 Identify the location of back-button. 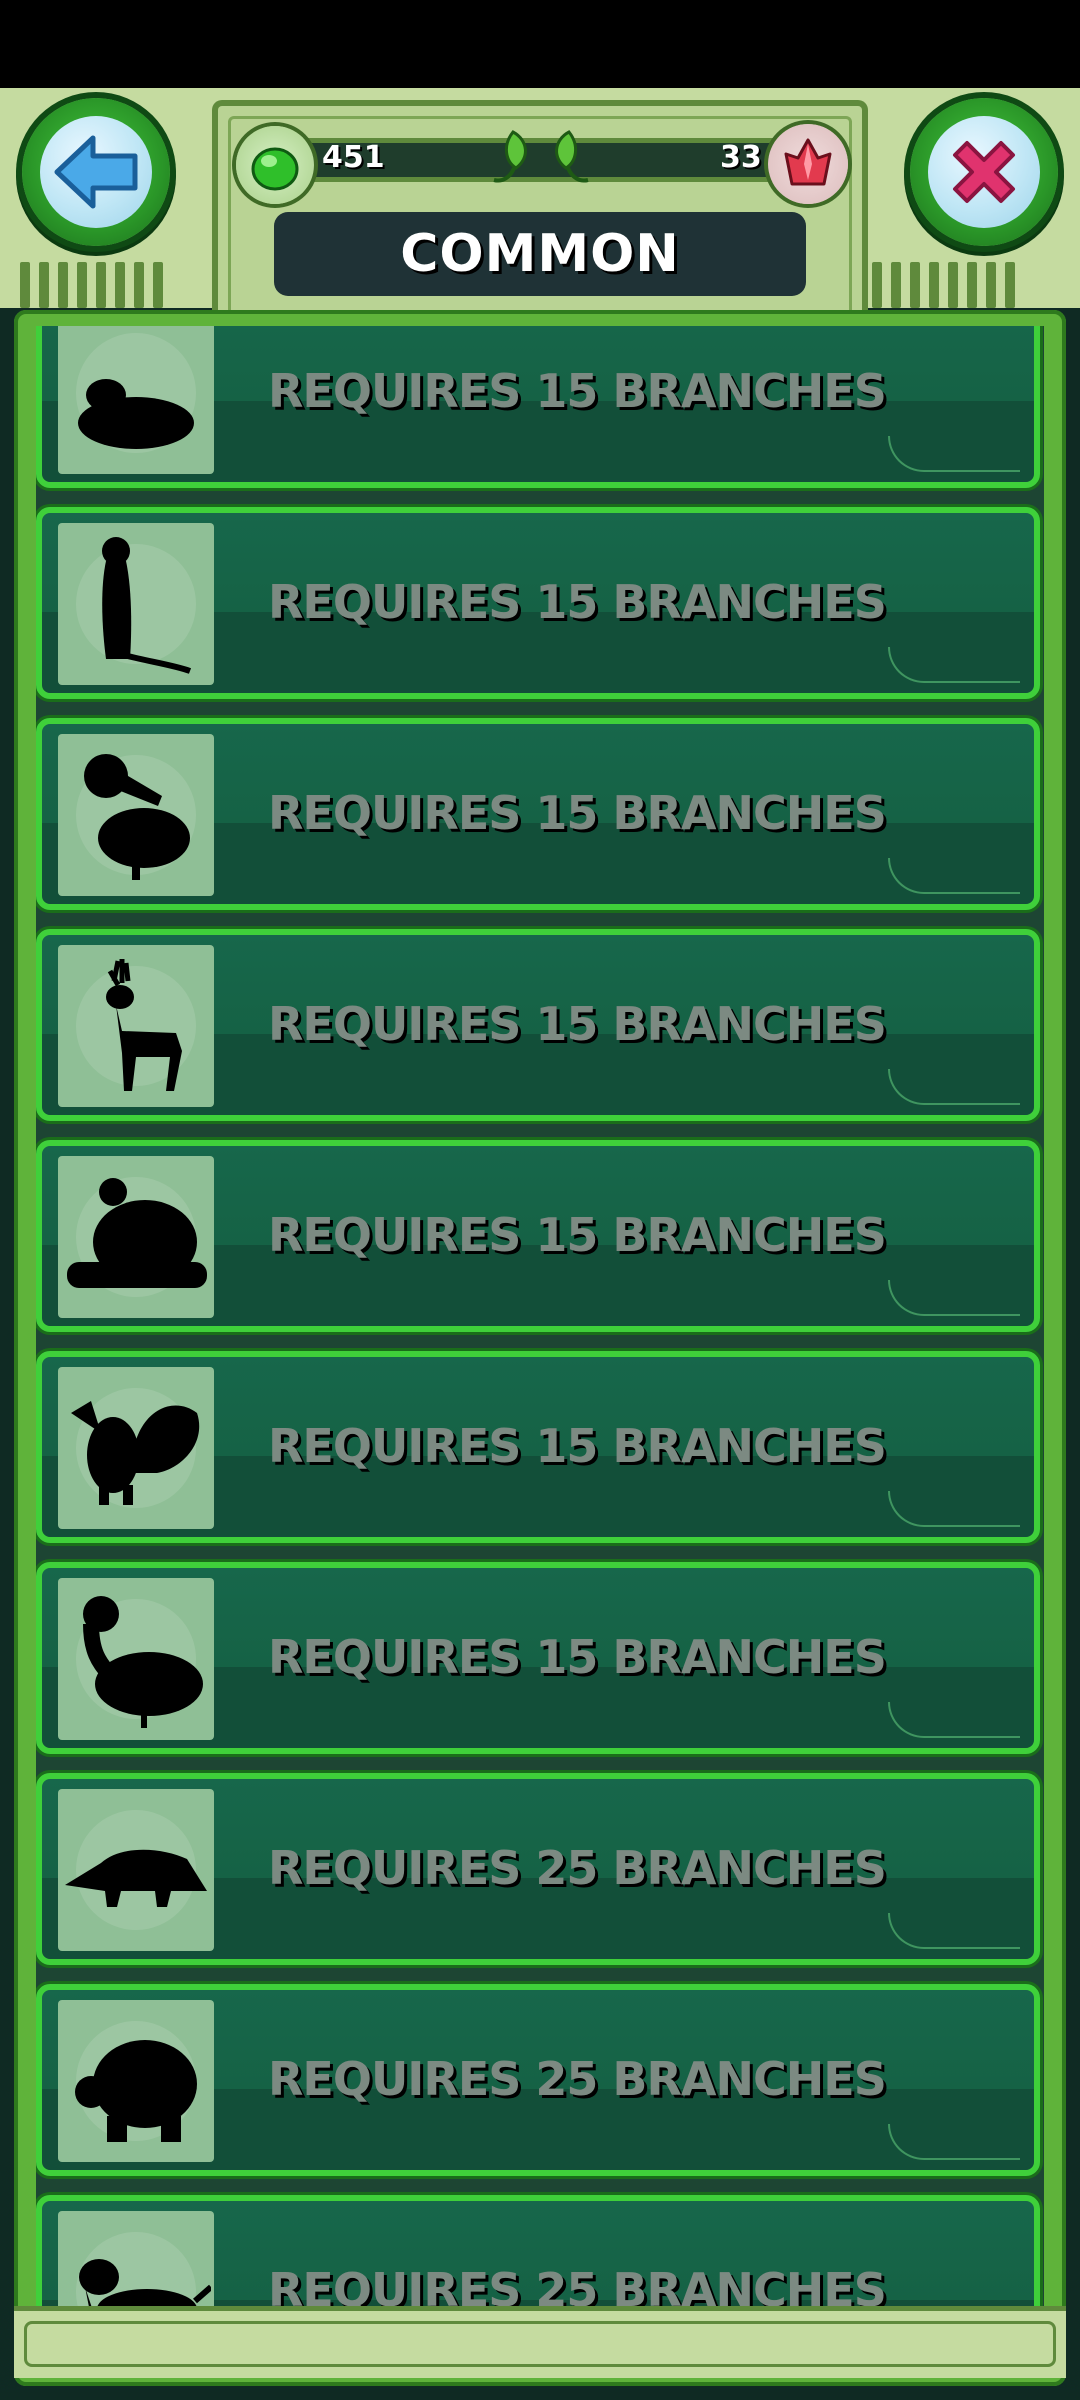
(96, 172).